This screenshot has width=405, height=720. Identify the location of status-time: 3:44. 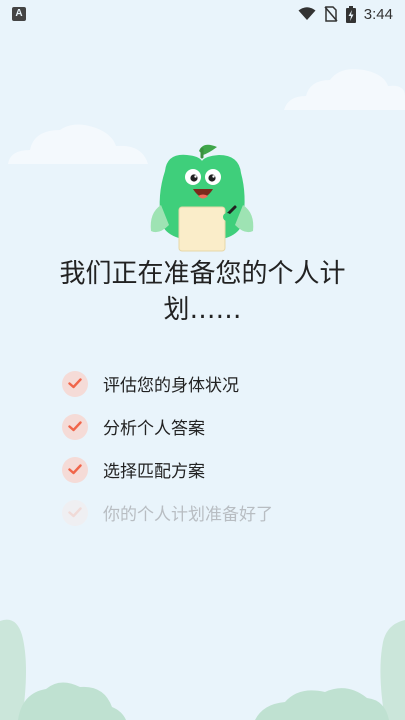
(378, 14).